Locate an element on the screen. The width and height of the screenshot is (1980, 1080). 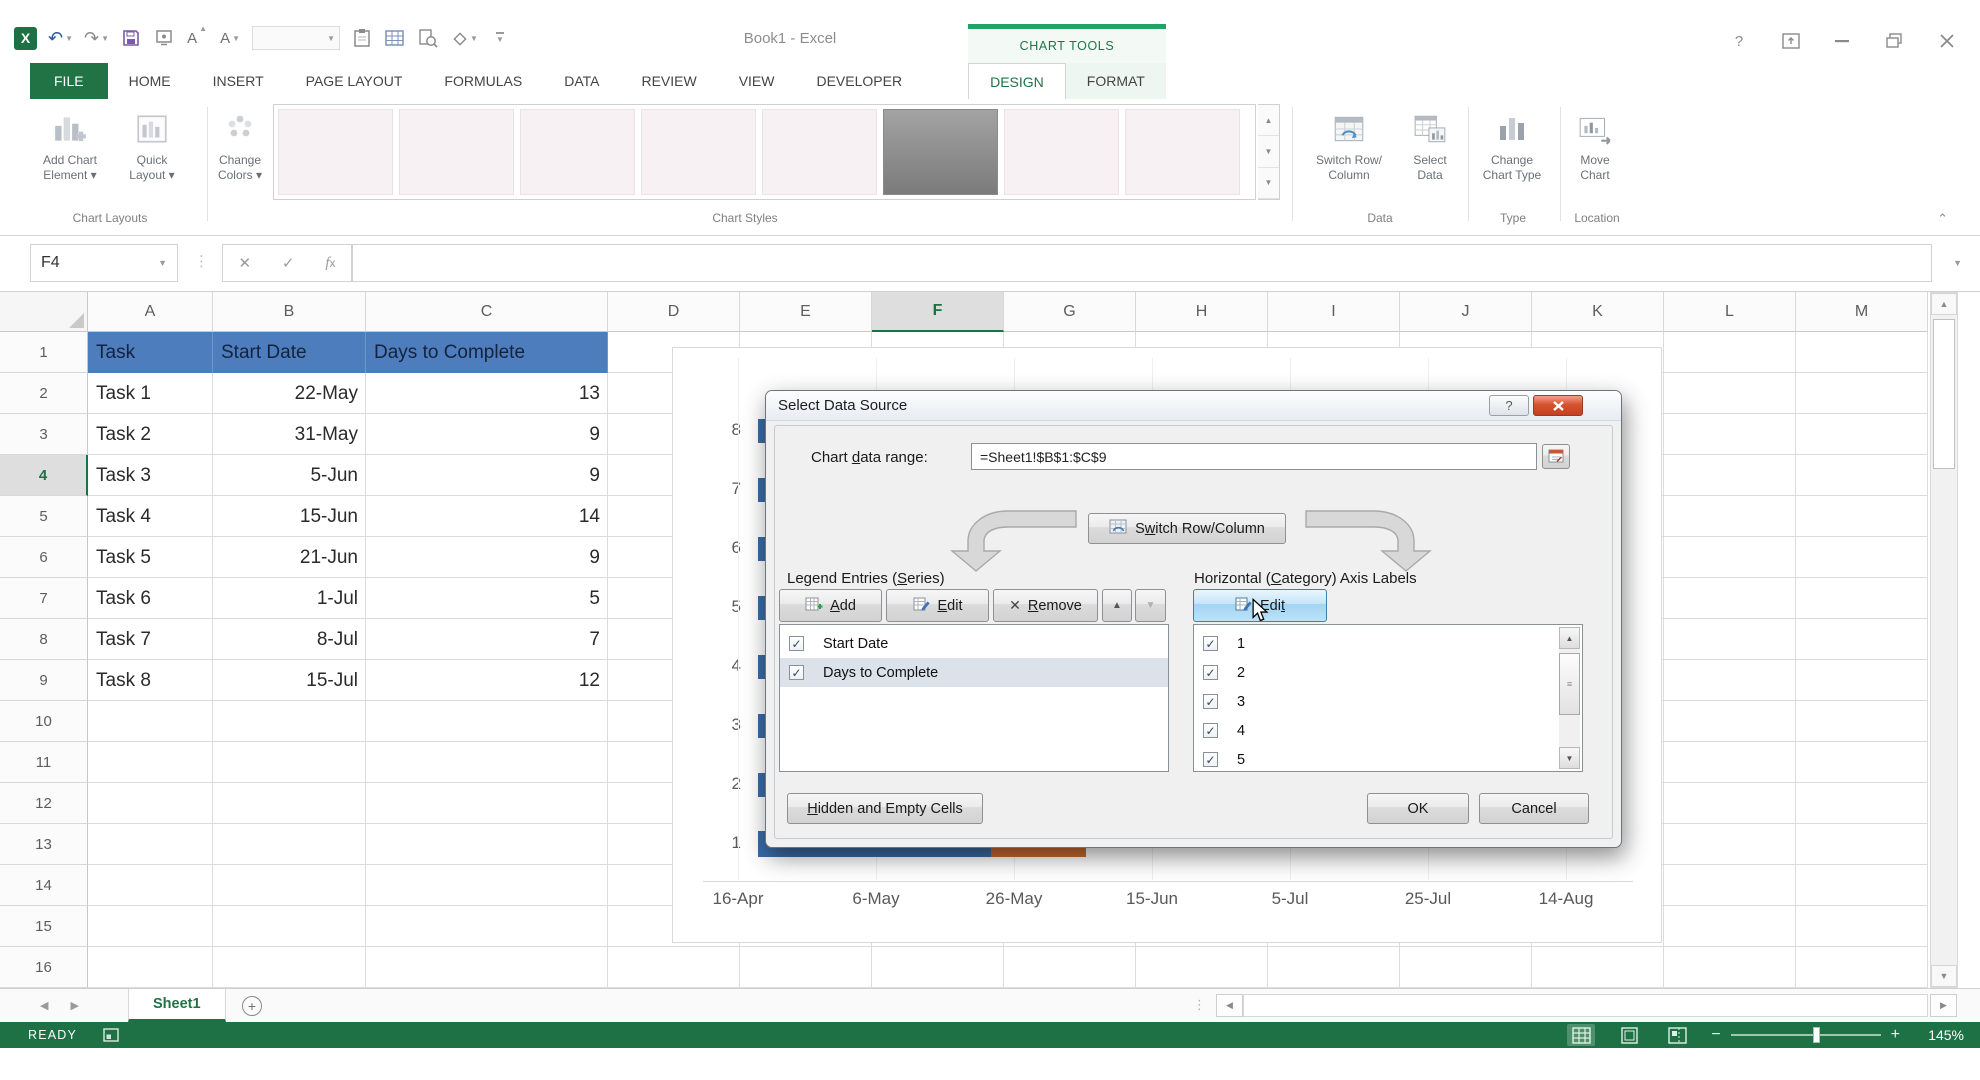
tab-design: DESIGN is located at coordinates (1017, 81).